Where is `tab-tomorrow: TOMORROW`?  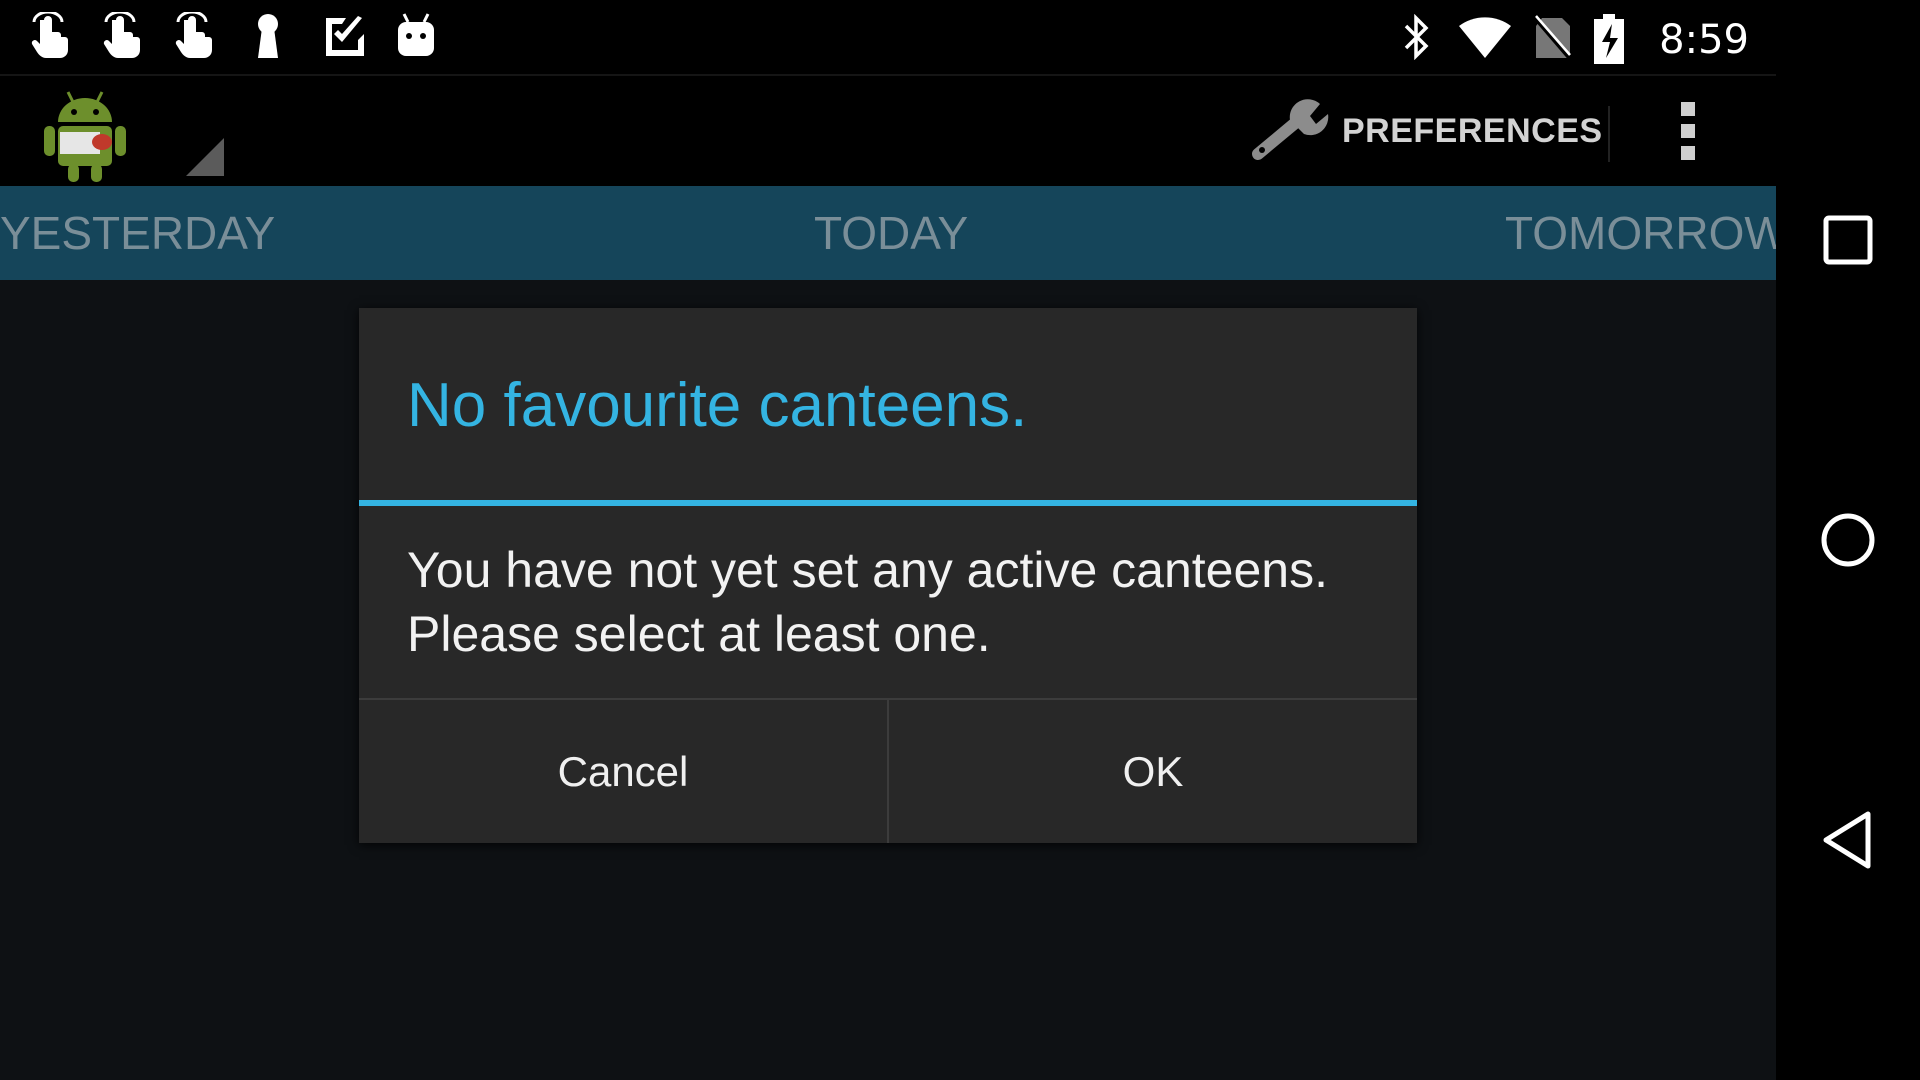 tab-tomorrow: TOMORROW is located at coordinates (1646, 233).